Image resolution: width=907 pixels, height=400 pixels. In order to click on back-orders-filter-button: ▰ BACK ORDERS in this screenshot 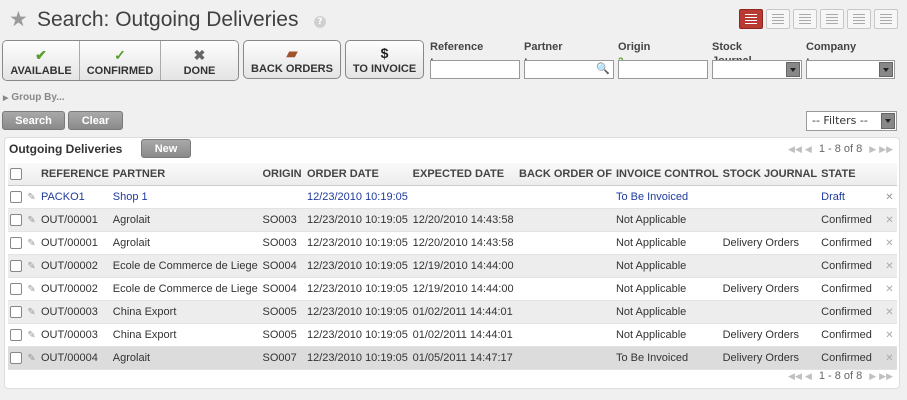, I will do `click(292, 59)`.